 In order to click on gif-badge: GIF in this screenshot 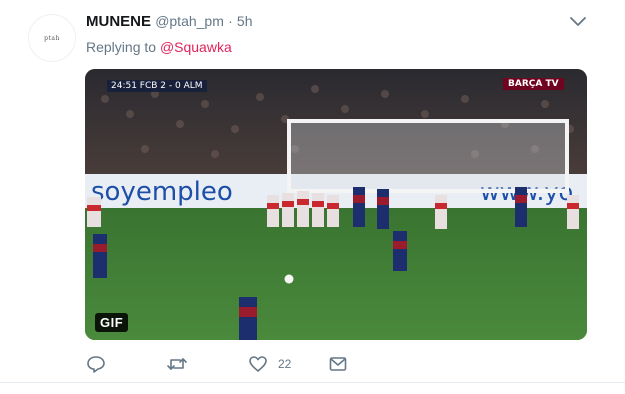, I will do `click(112, 322)`.